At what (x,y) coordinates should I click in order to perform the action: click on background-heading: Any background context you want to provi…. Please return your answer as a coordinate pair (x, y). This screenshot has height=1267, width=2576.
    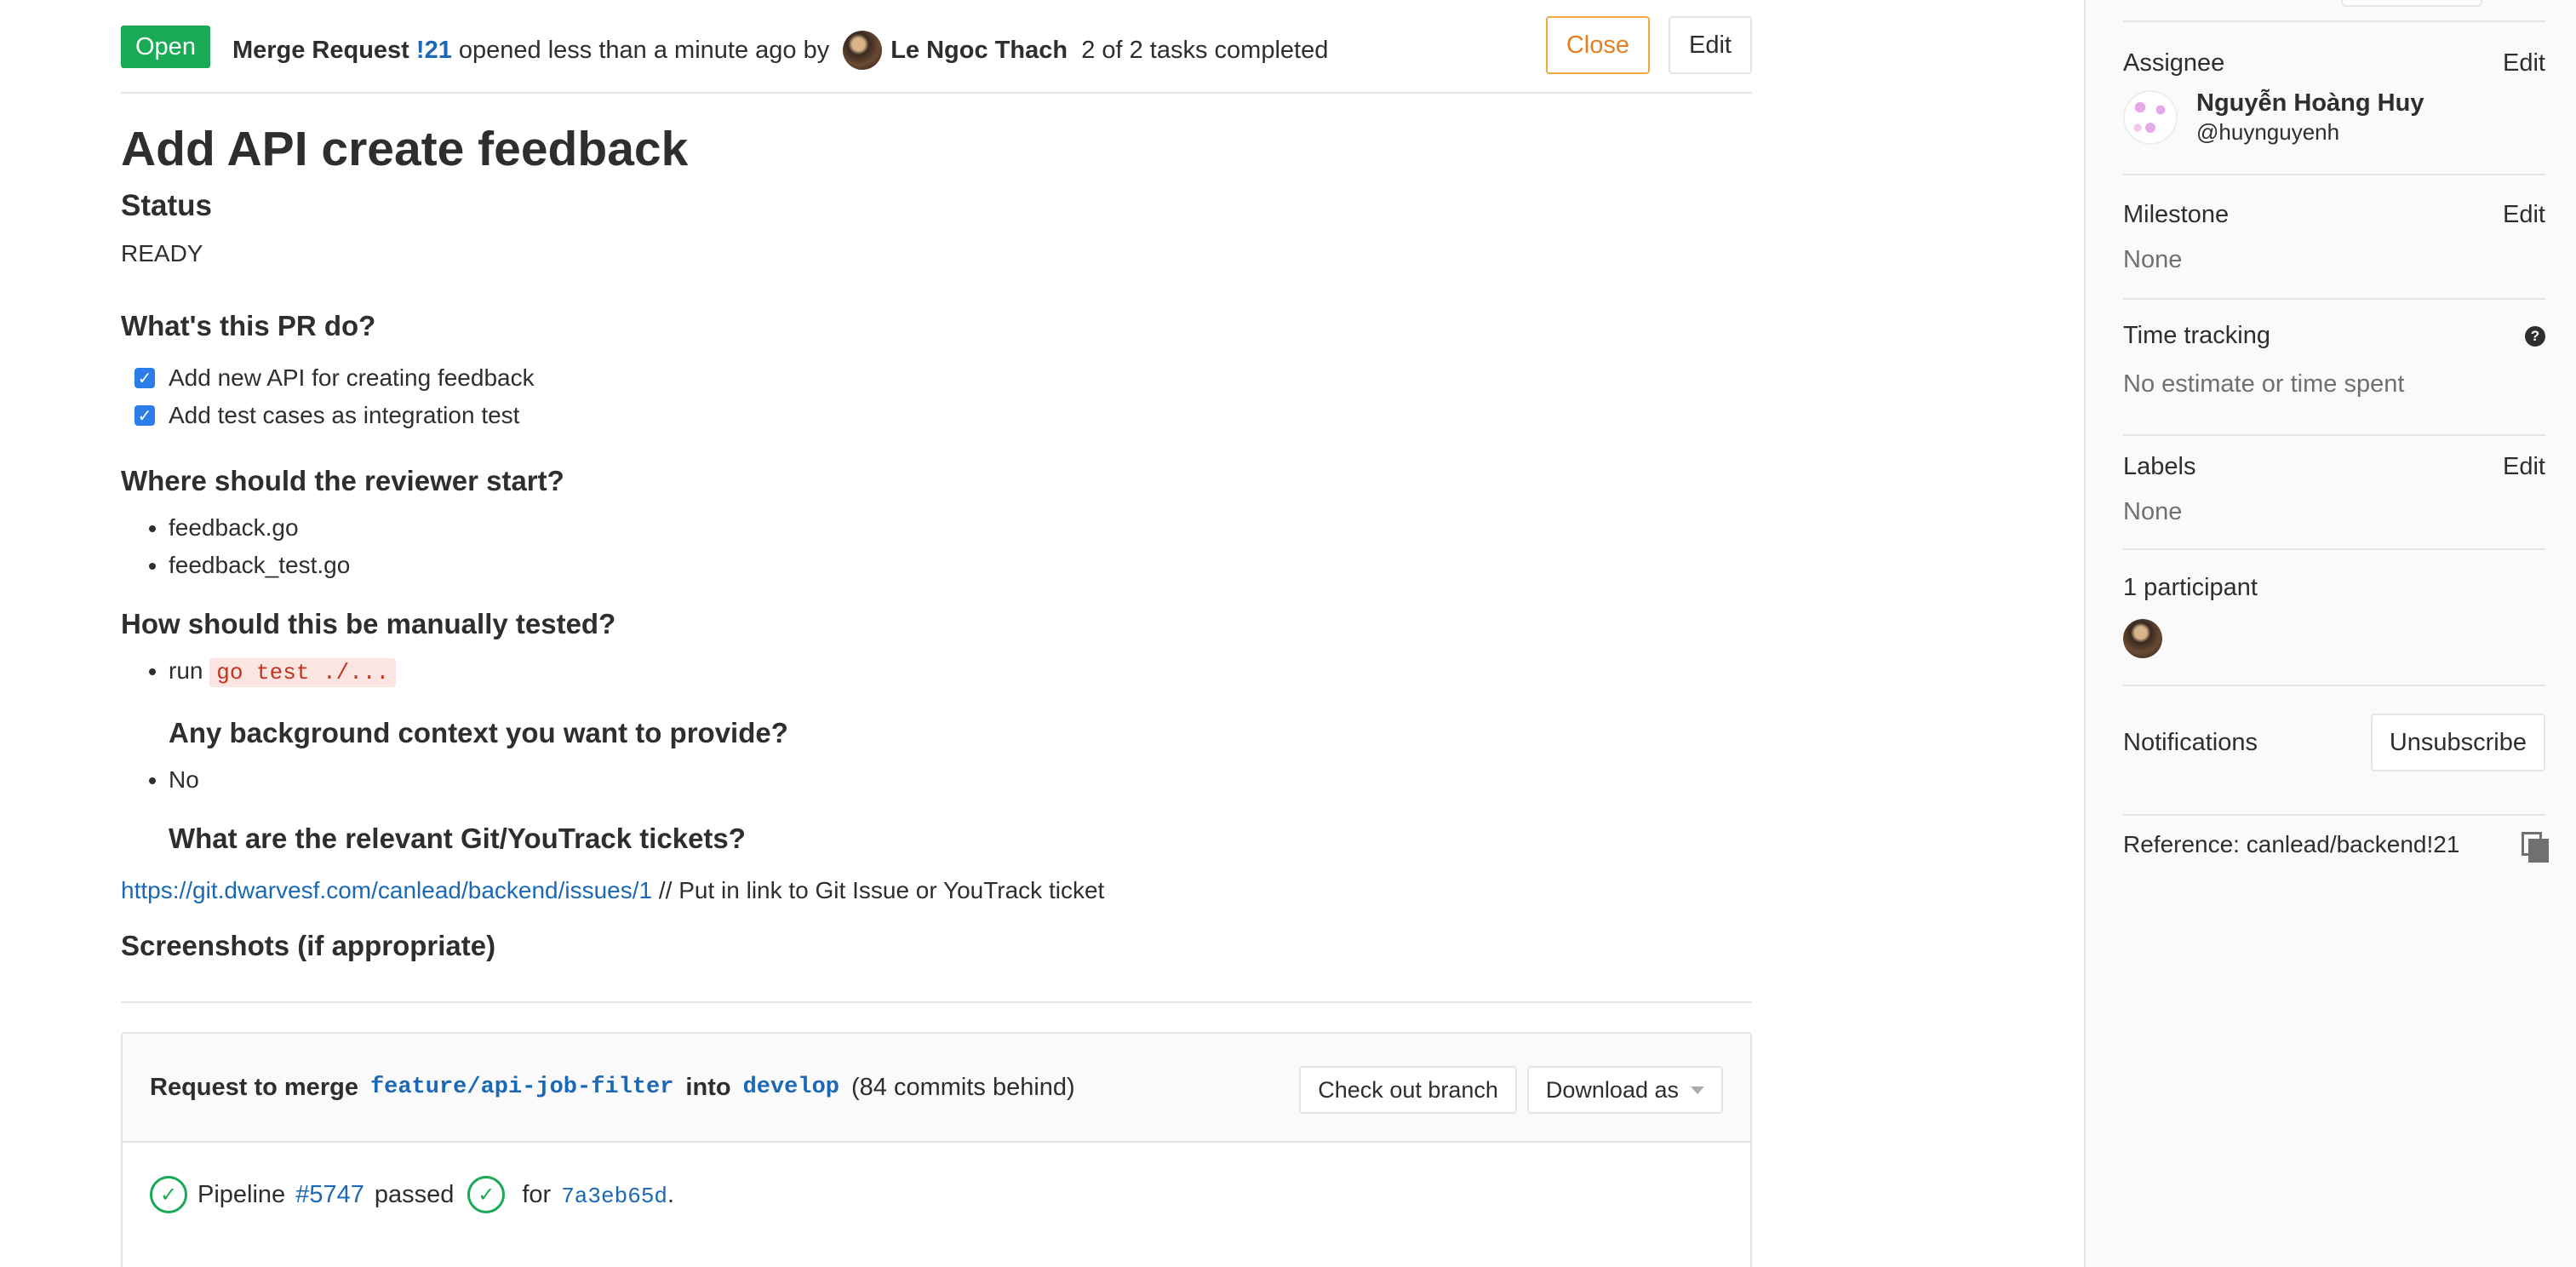
    Looking at the image, I should click on (478, 732).